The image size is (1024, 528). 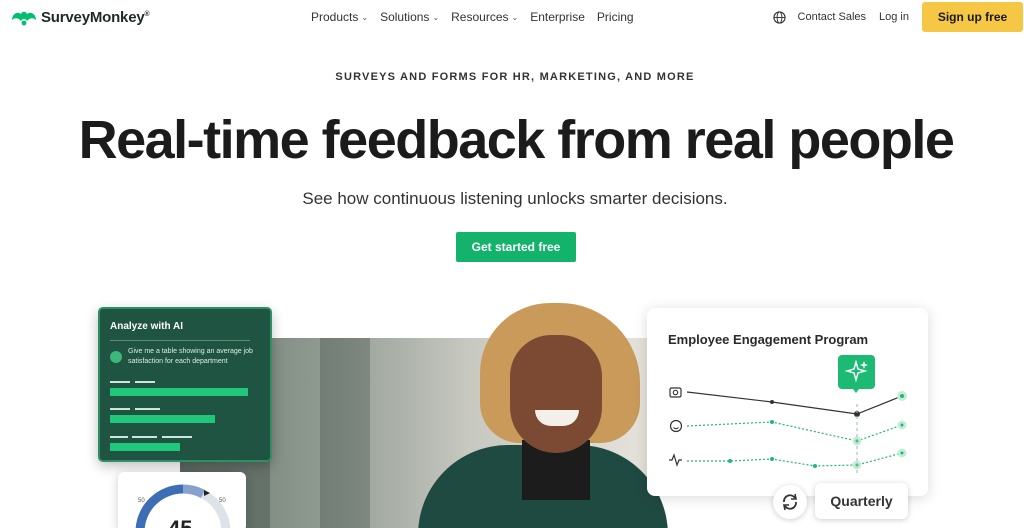 What do you see at coordinates (146, 326) in the screenshot?
I see `ai-card-title: Analyze with AI` at bounding box center [146, 326].